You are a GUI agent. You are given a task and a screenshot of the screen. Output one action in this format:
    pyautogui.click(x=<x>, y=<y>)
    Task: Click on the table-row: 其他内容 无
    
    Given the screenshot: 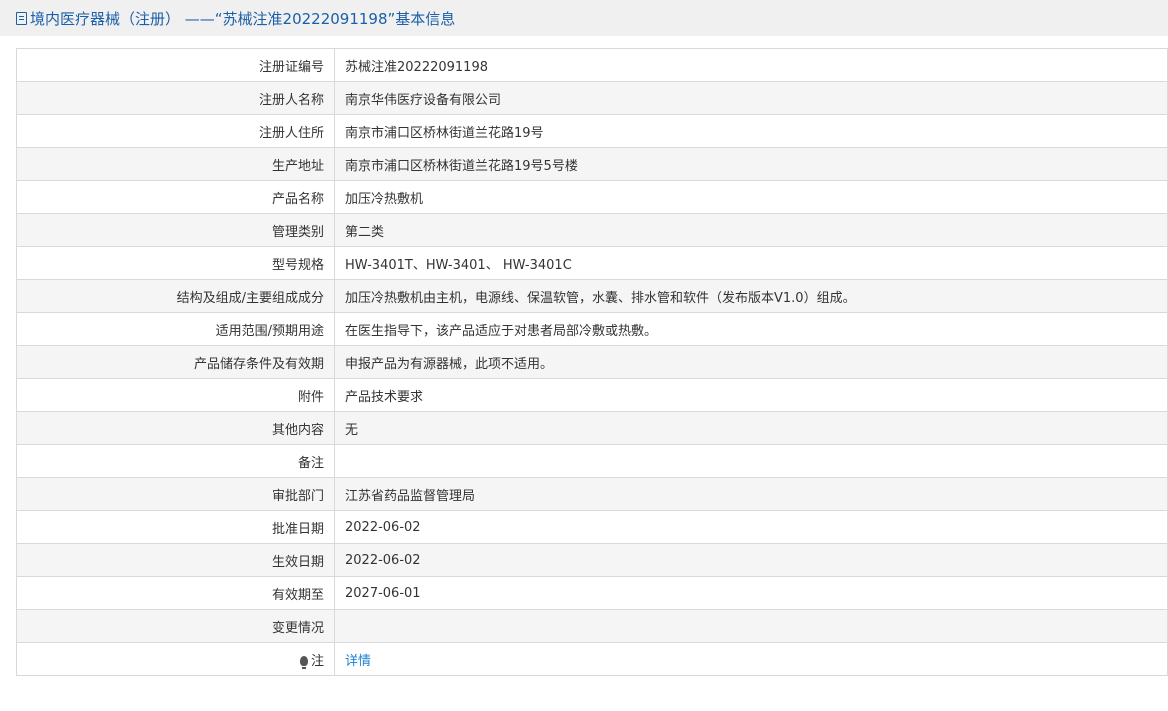 What is the action you would take?
    pyautogui.click(x=592, y=428)
    